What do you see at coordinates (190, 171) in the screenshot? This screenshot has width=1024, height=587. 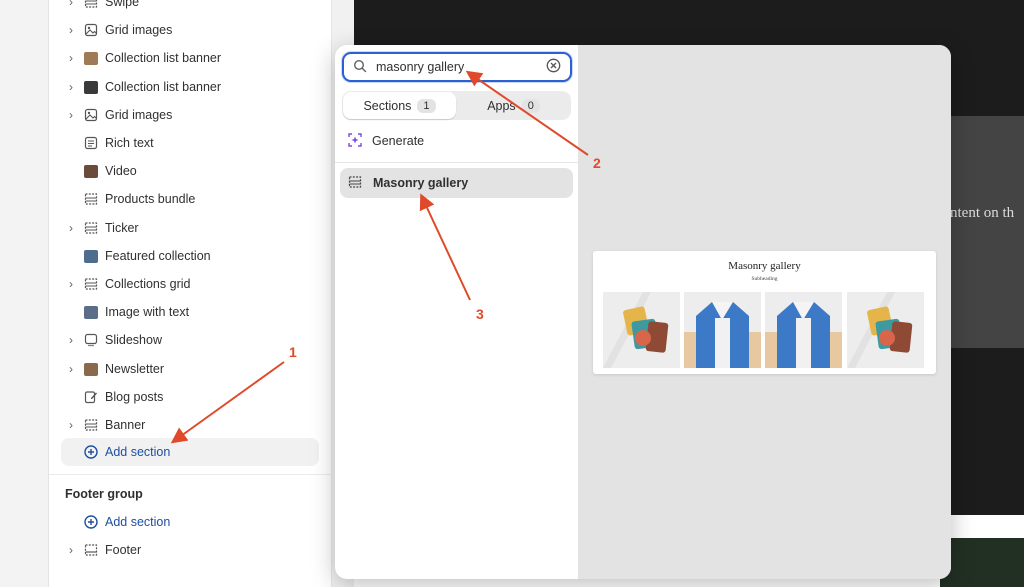 I see `sidebar-item: Video` at bounding box center [190, 171].